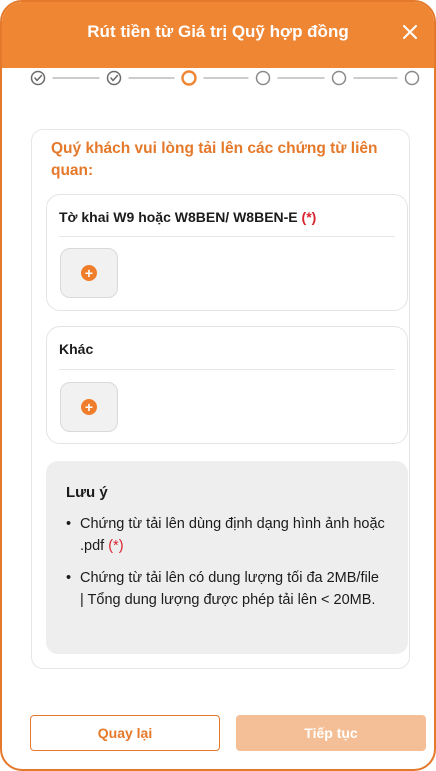  I want to click on step-current-icon, so click(189, 78).